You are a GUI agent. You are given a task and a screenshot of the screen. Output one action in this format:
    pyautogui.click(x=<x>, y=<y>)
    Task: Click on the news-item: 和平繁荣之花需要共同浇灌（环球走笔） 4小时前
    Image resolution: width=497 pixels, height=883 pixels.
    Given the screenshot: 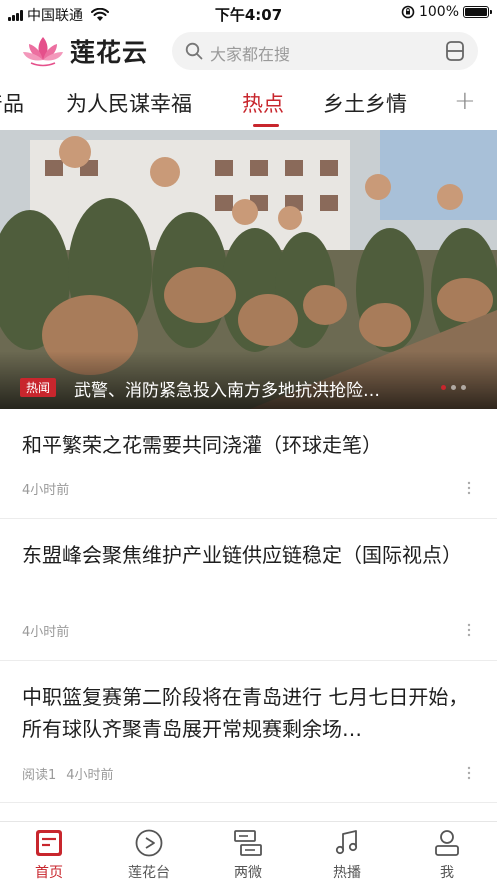 What is the action you would take?
    pyautogui.click(x=248, y=464)
    